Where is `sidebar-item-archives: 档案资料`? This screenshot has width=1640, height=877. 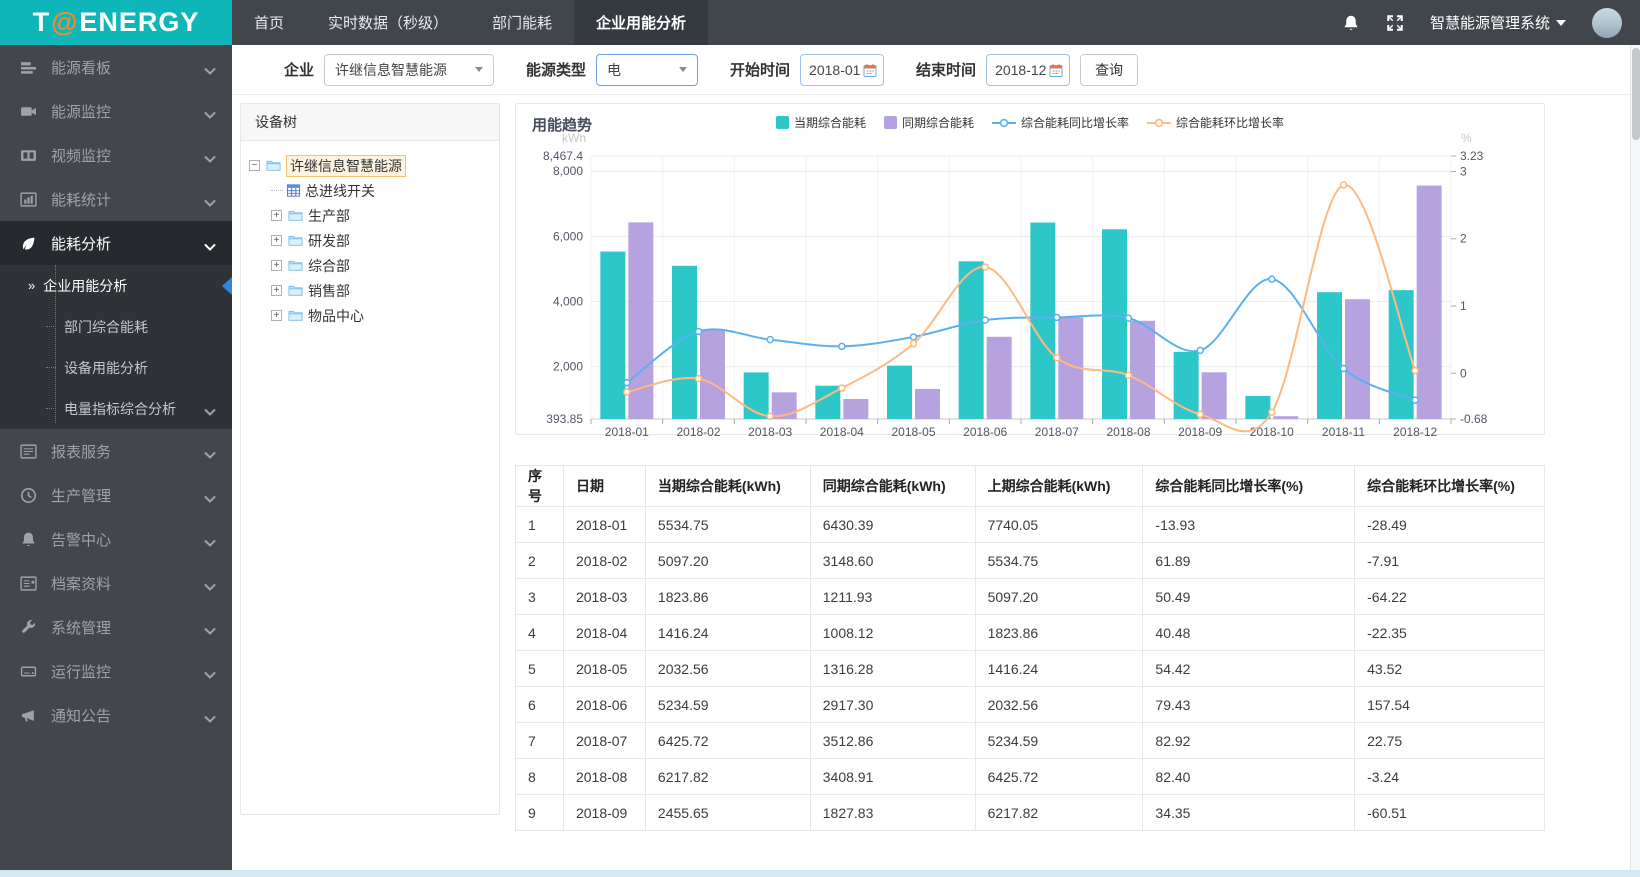 sidebar-item-archives: 档案资料 is located at coordinates (116, 583).